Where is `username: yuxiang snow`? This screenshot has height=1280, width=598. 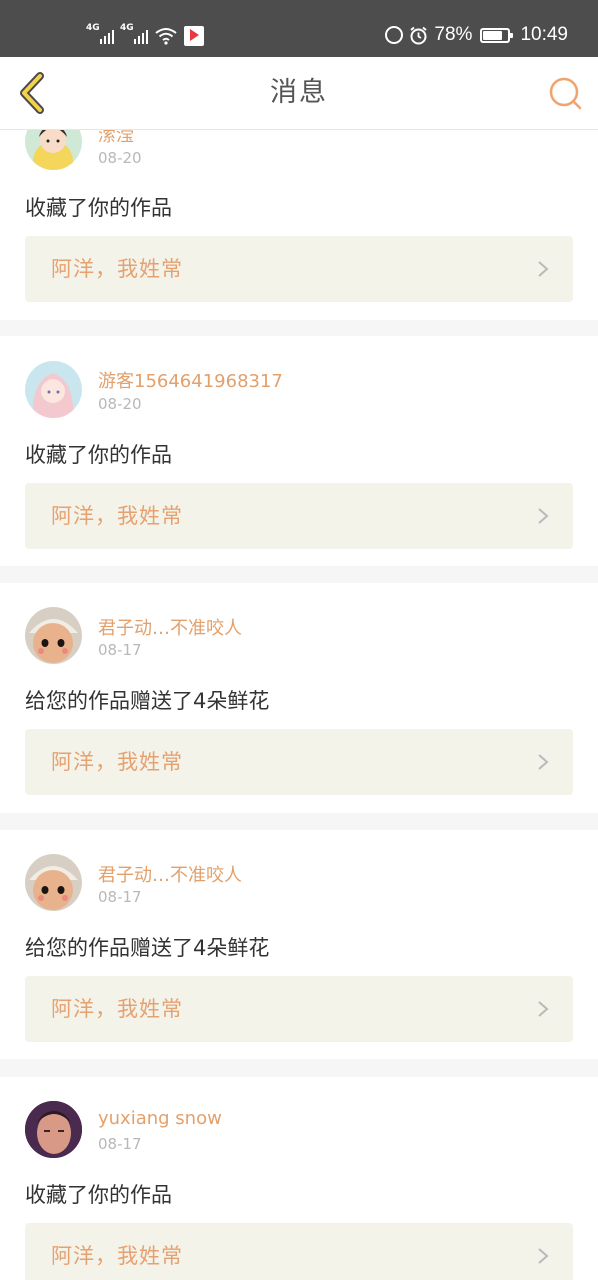
username: yuxiang snow is located at coordinates (160, 1118).